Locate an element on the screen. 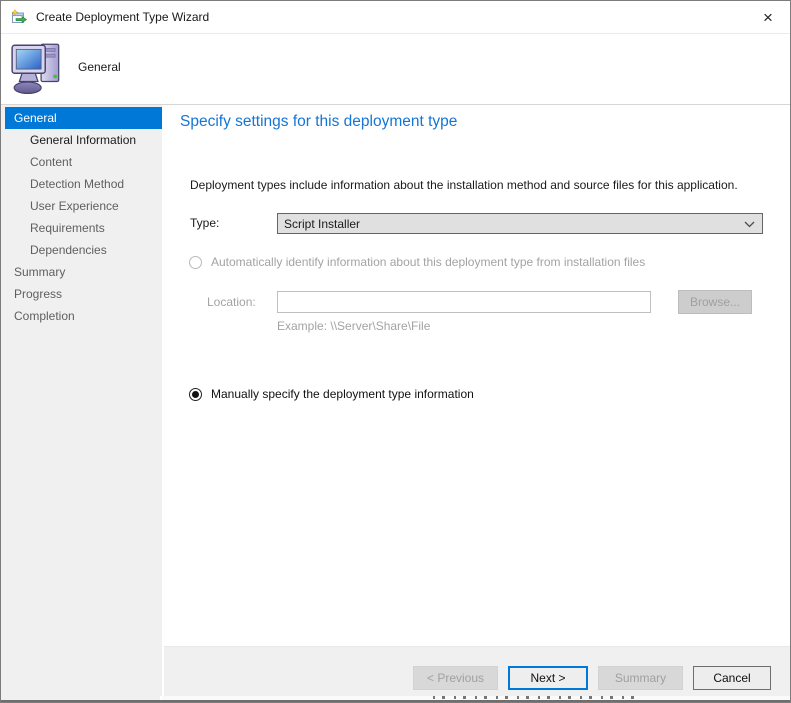 This screenshot has width=791, height=703. type-dropdown-value: Script Installer is located at coordinates (322, 223).